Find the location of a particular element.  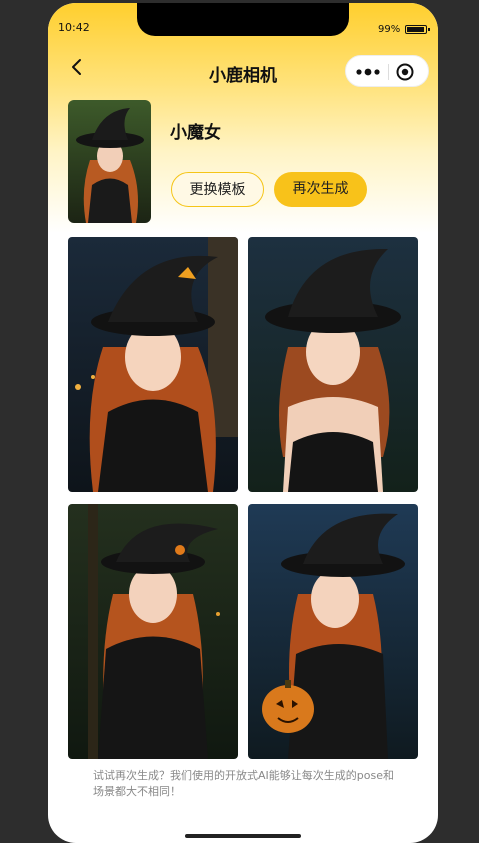

regenerate-button: 再次生成 is located at coordinates (320, 189).